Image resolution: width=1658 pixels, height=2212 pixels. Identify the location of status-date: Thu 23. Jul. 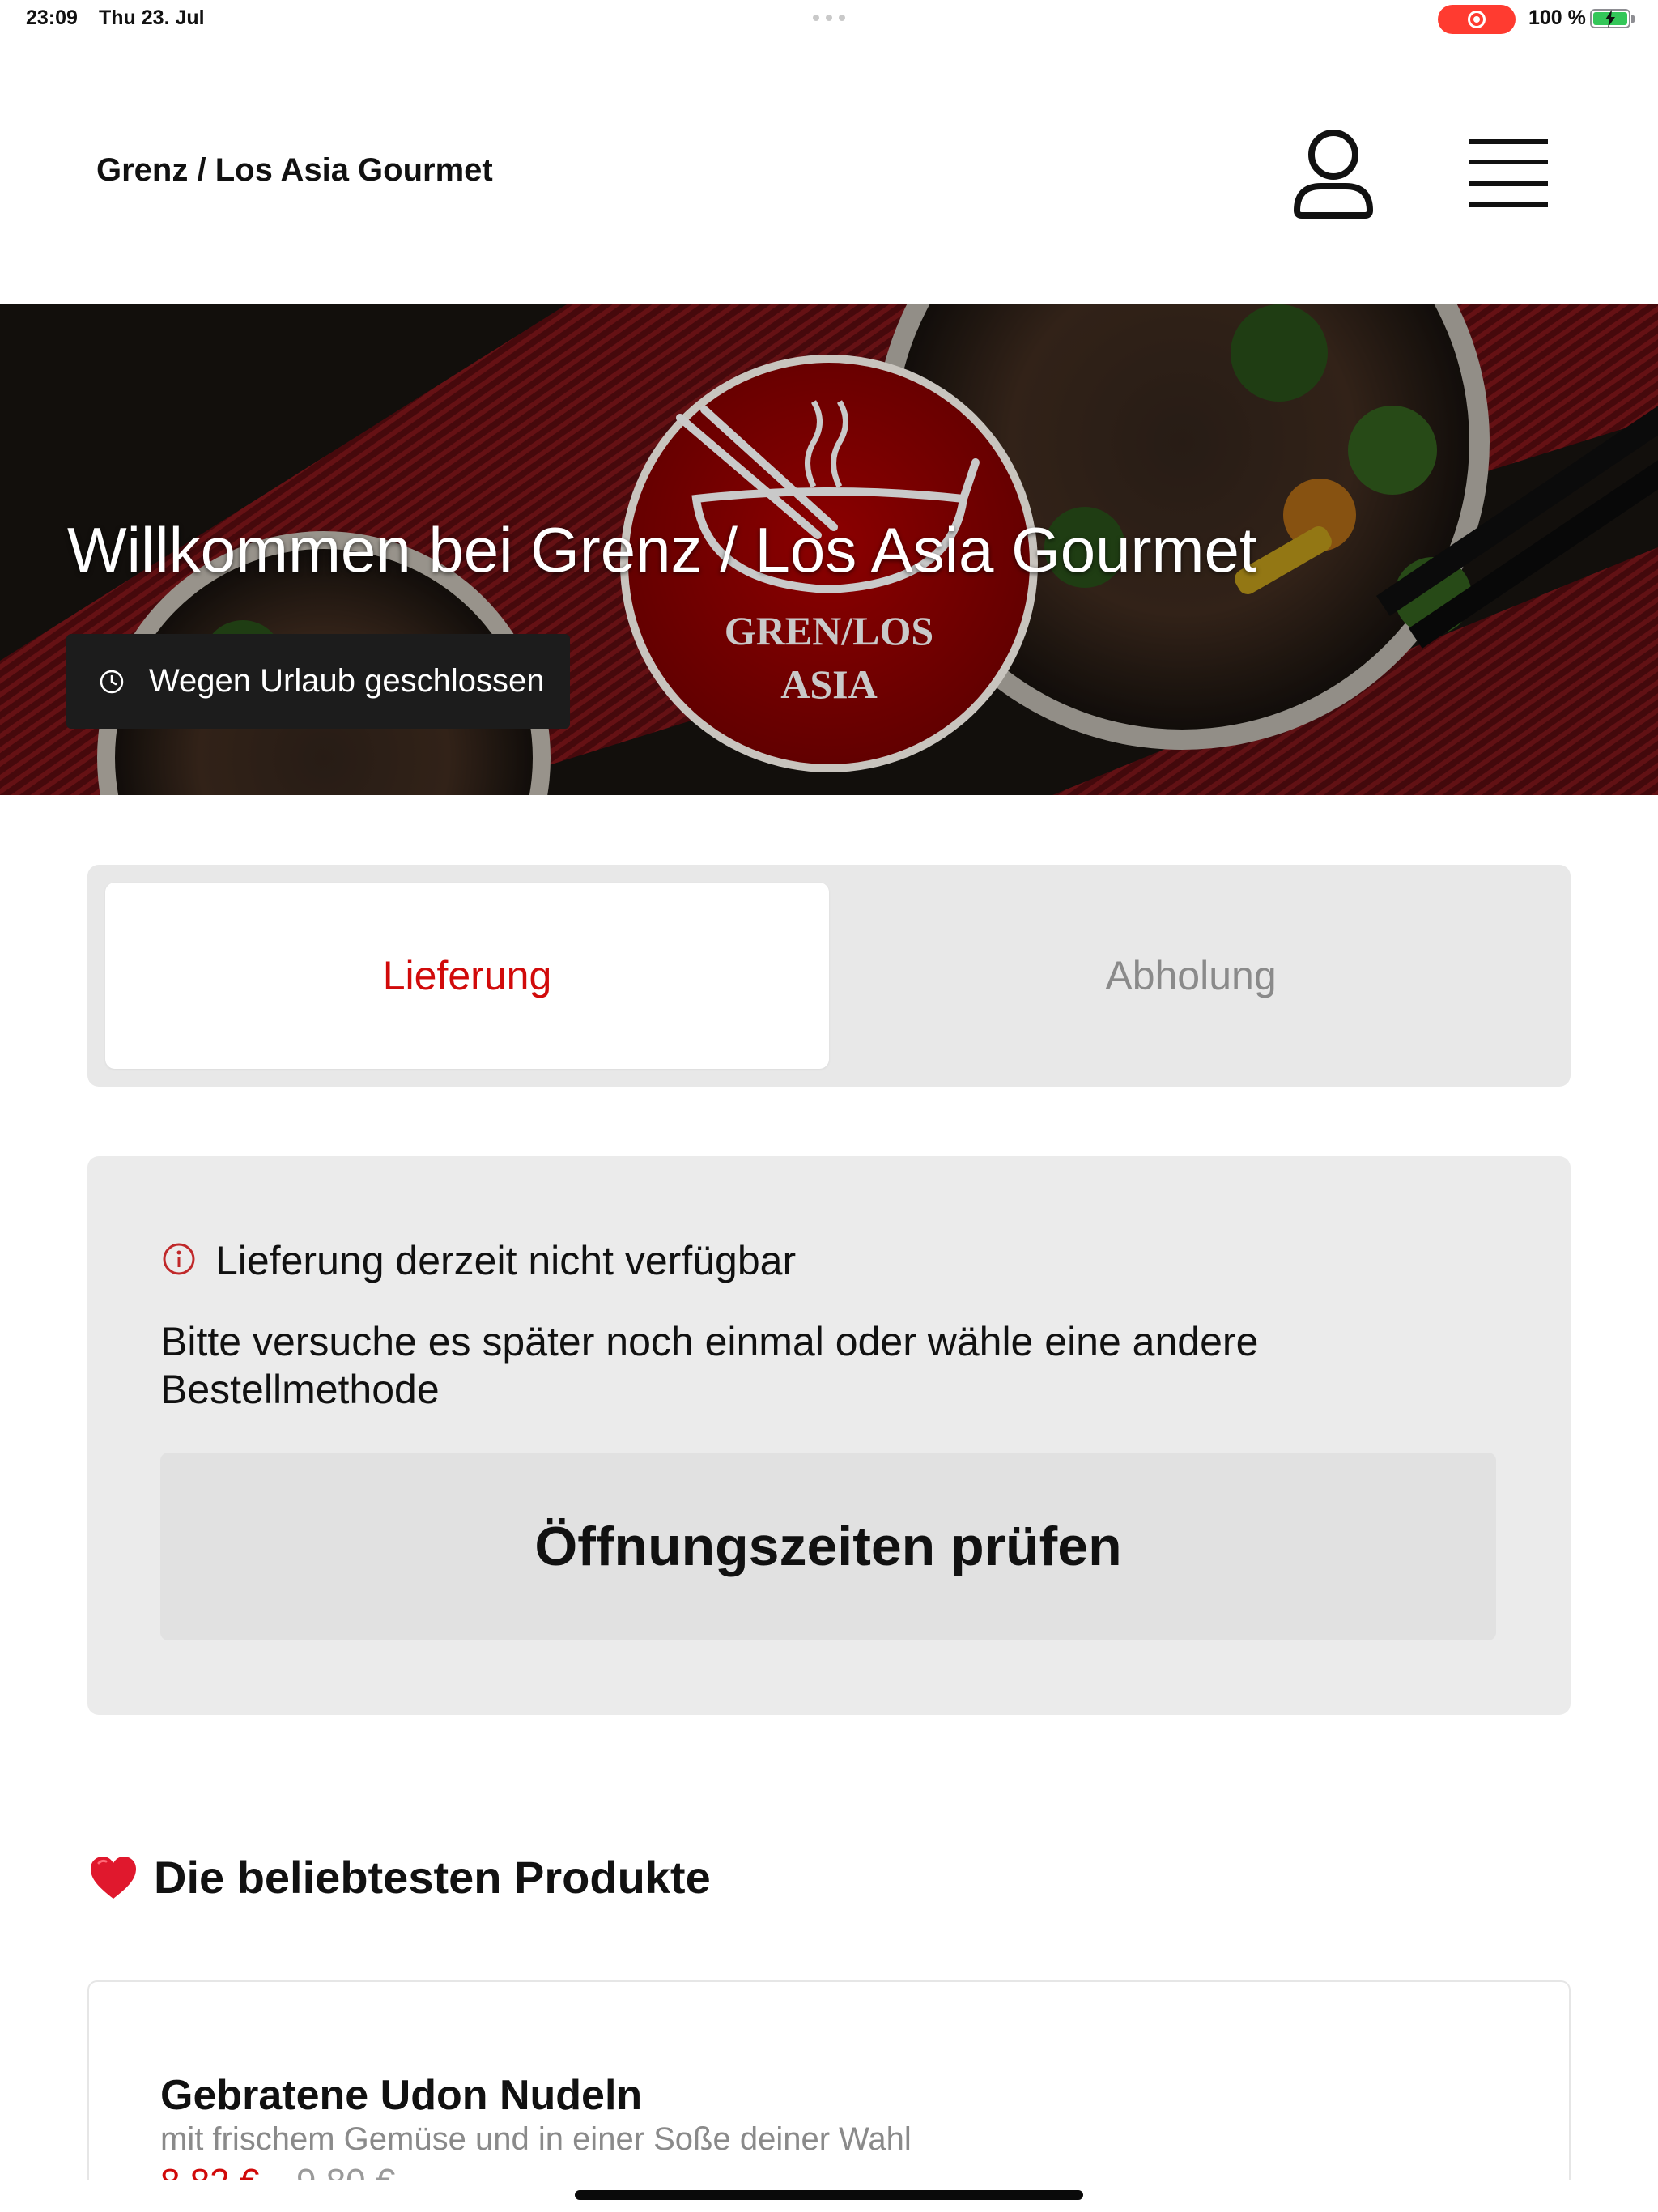
(152, 18).